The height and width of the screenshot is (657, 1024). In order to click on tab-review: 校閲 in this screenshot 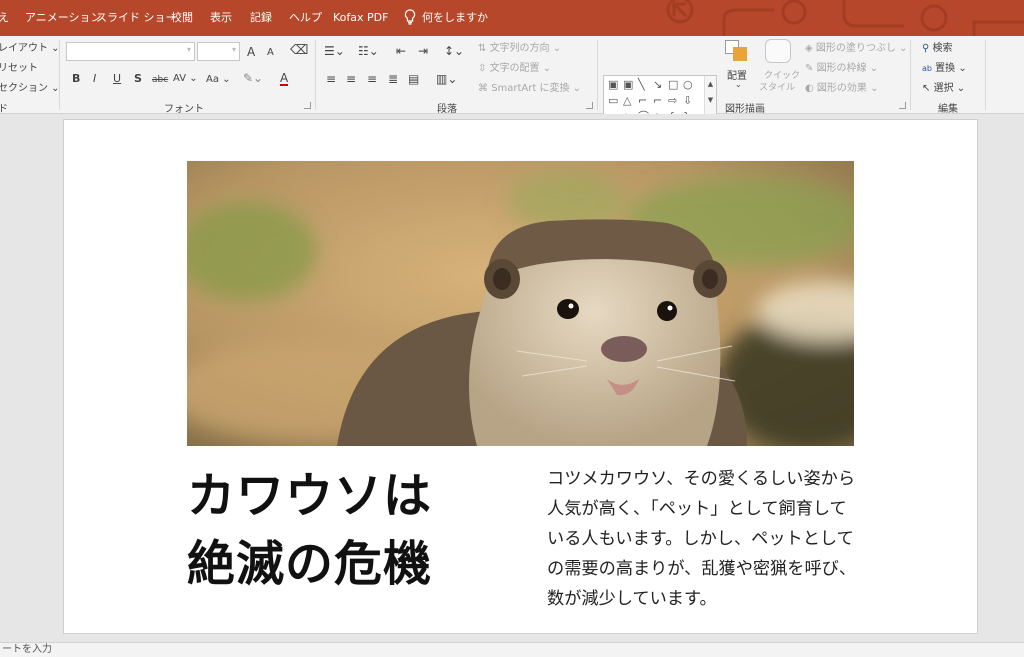, I will do `click(182, 18)`.